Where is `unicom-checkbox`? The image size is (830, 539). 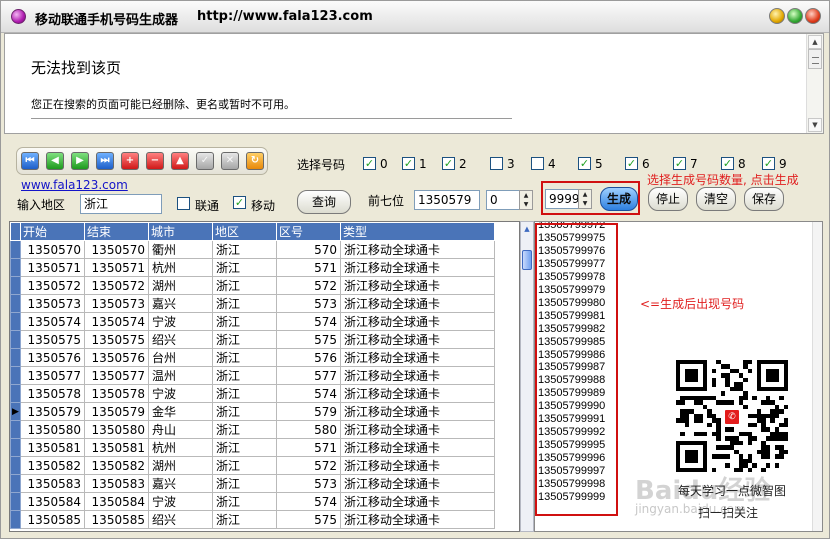 unicom-checkbox is located at coordinates (183, 203).